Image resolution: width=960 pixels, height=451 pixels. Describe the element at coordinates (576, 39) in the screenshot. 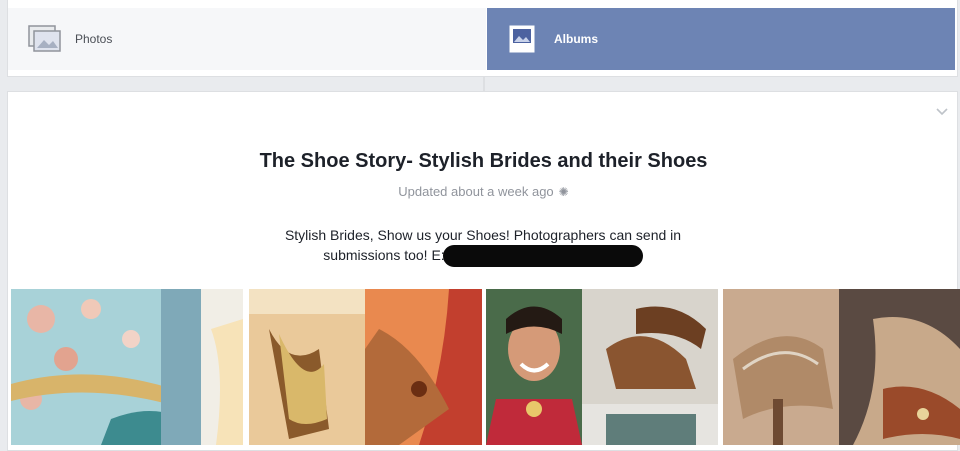

I see `tab-albums-label: Albums` at that location.